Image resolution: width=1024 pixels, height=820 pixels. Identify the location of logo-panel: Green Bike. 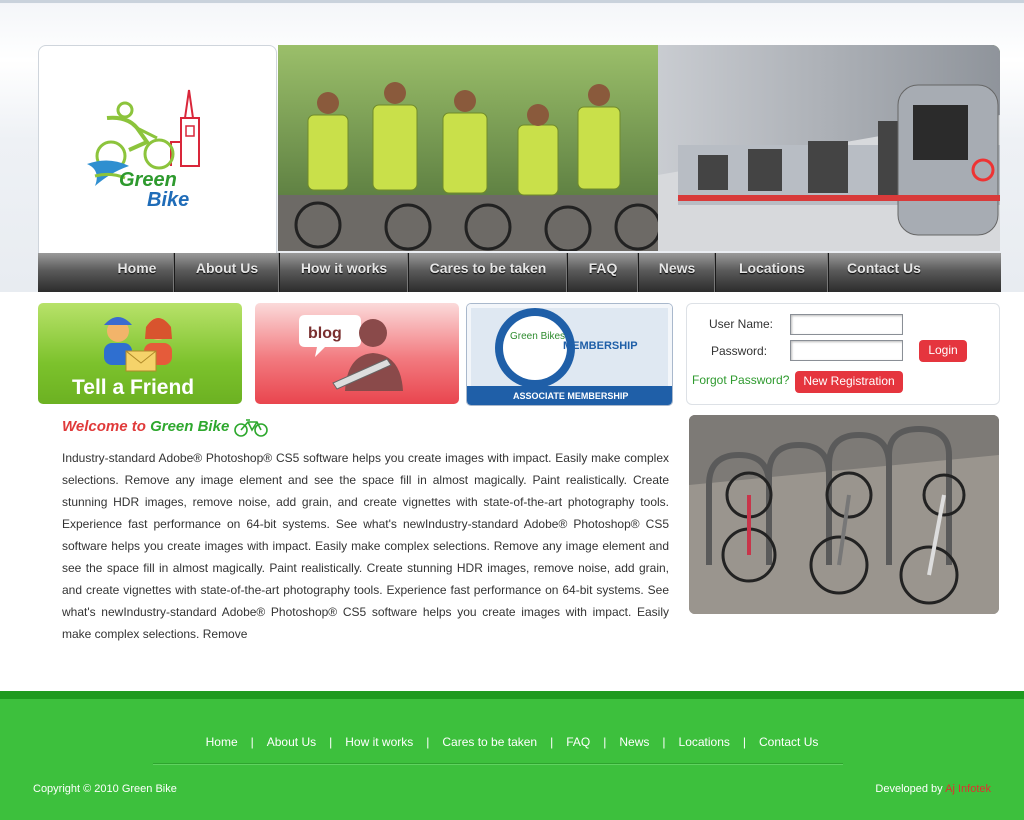
(157, 151).